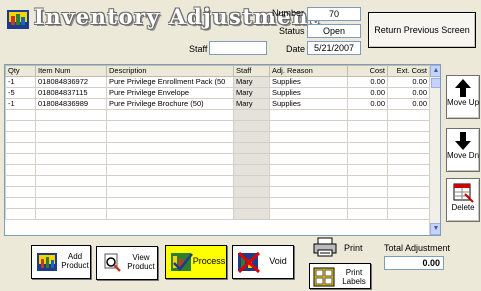  What do you see at coordinates (463, 141) in the screenshot?
I see `arrow-down-icon` at bounding box center [463, 141].